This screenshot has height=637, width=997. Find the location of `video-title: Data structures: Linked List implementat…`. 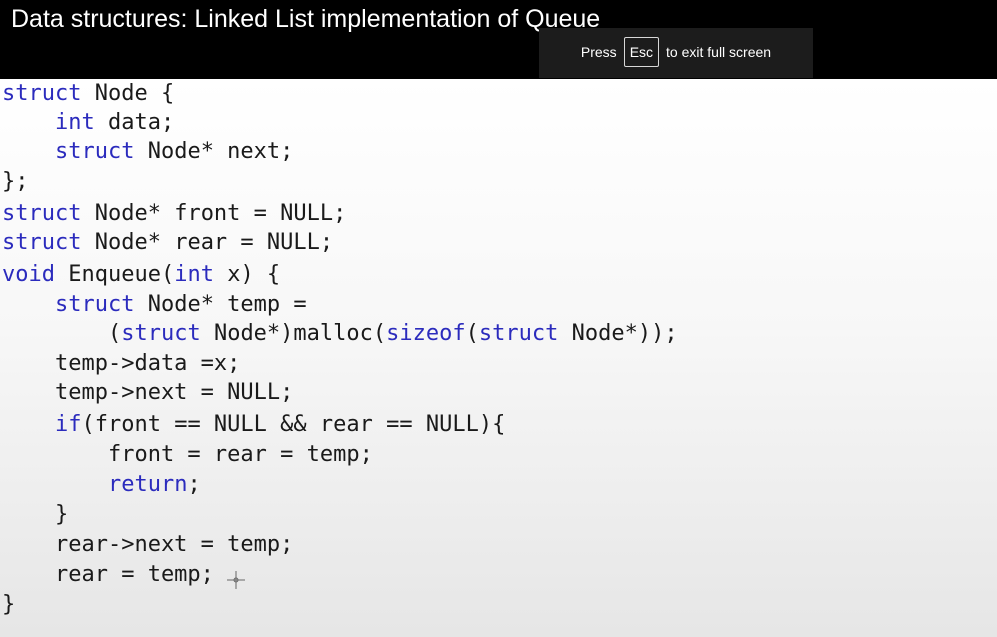

video-title: Data structures: Linked List implementat… is located at coordinates (306, 19).